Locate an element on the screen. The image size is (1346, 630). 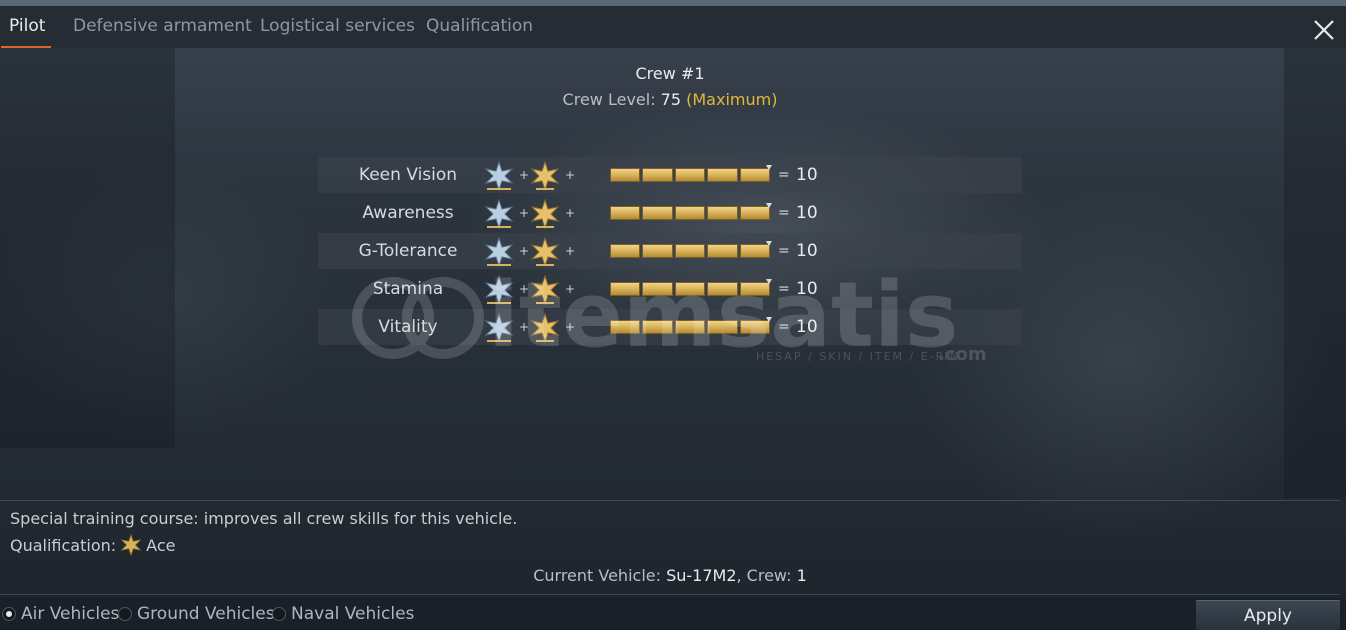
skill-row: Awareness + + = 10 is located at coordinates (670, 213).